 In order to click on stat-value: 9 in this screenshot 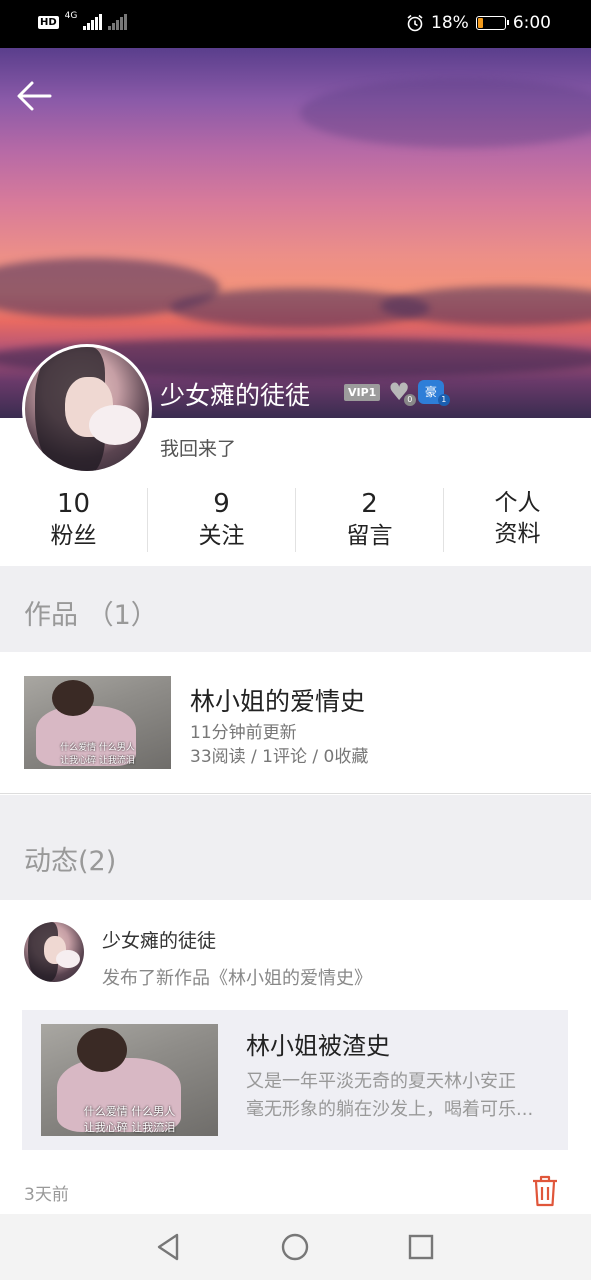, I will do `click(221, 504)`.